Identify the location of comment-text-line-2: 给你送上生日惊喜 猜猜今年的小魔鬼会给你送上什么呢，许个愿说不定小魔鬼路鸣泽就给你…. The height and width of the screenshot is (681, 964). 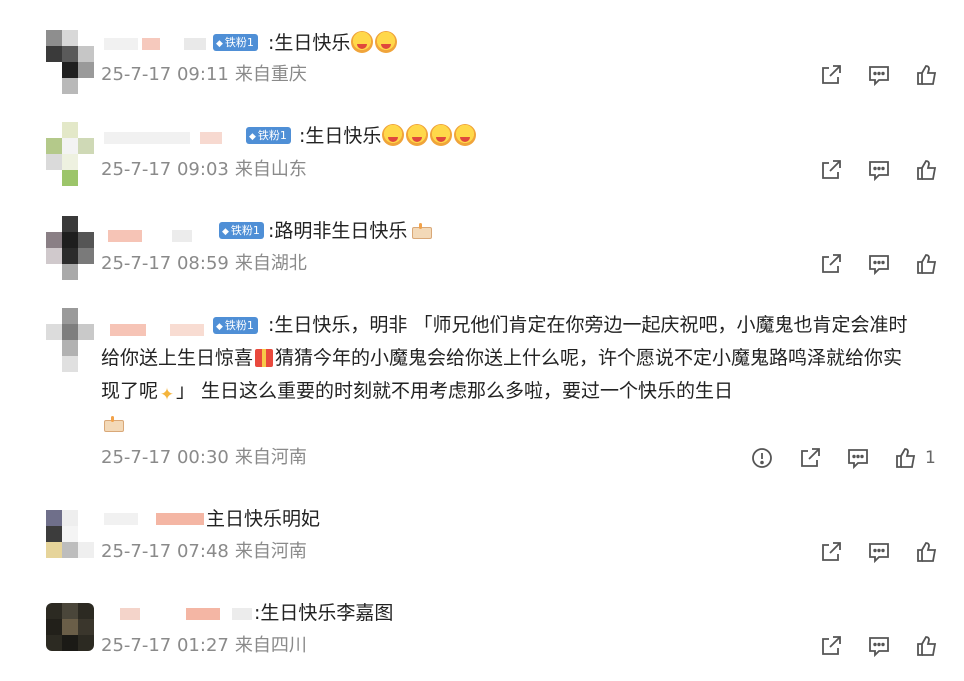
(502, 358).